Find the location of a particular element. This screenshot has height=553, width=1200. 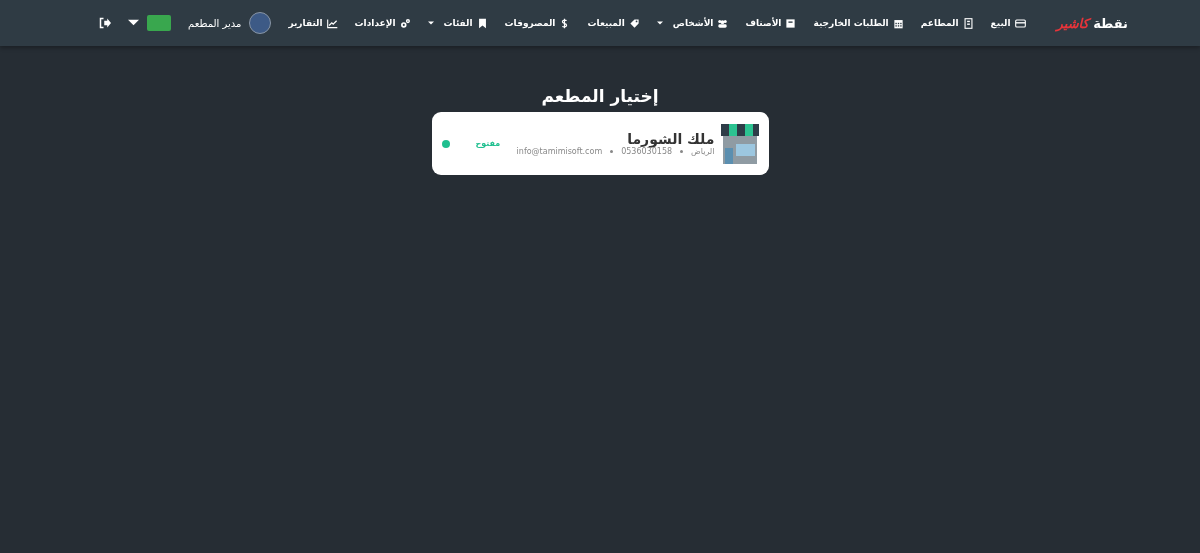

nav-link: الأشخاص is located at coordinates (692, 23).